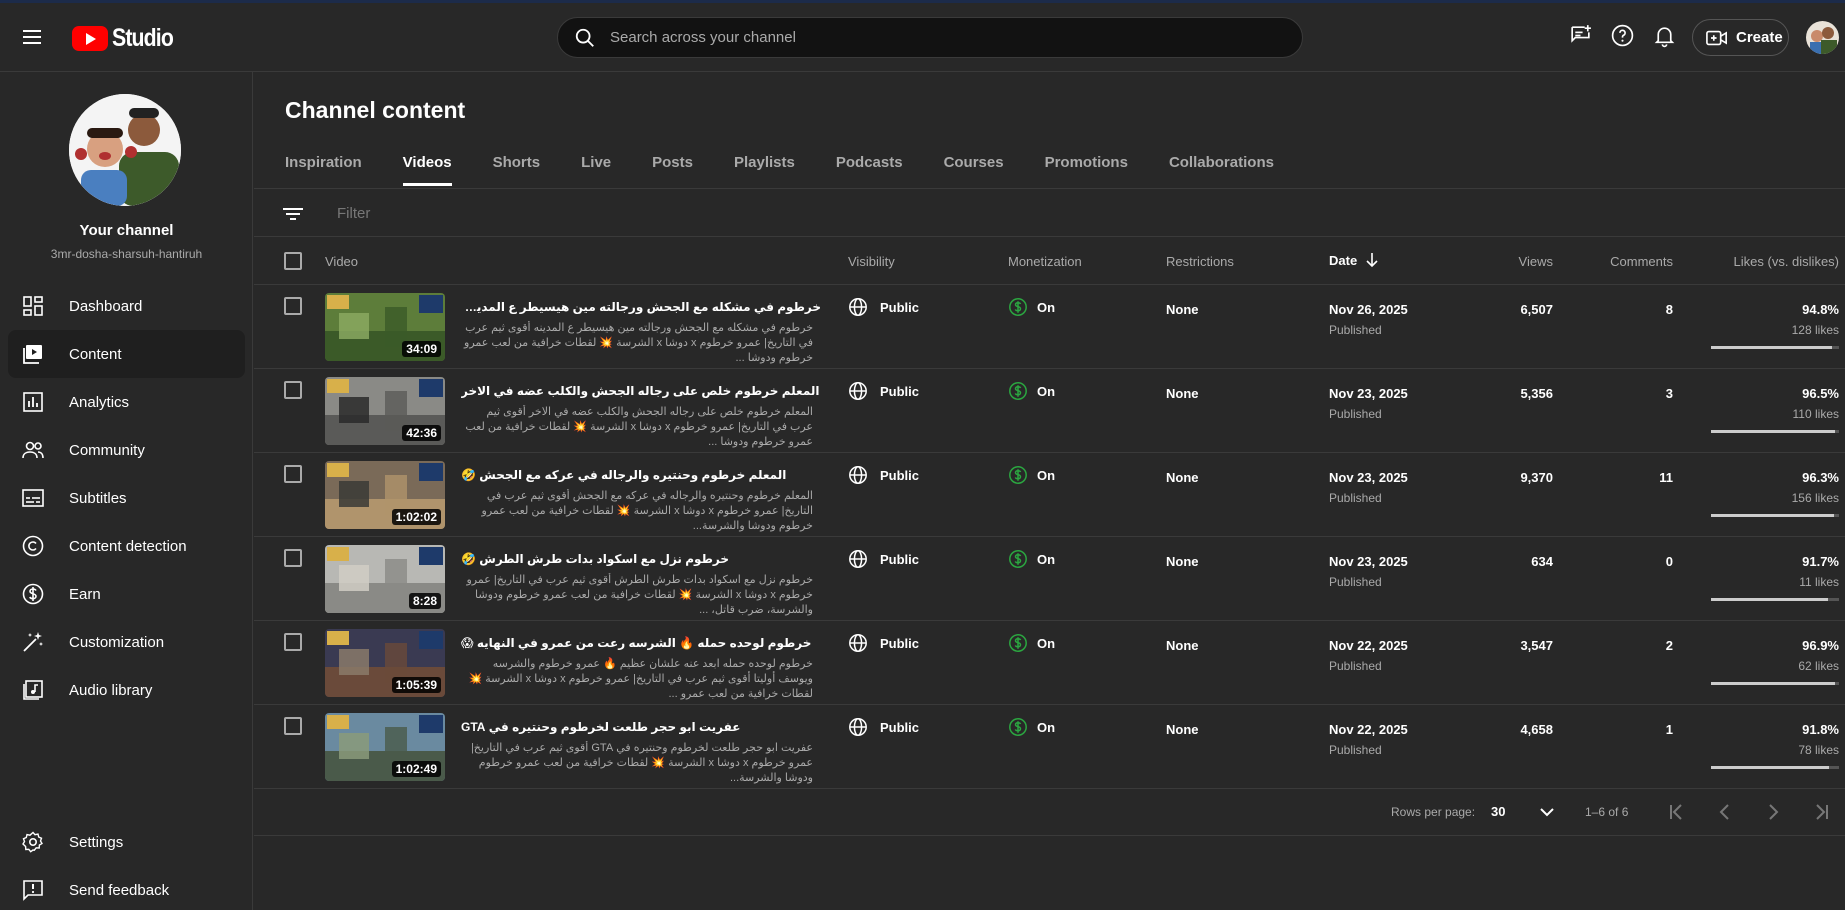 The height and width of the screenshot is (910, 1845). I want to click on last-page-icon, so click(1821, 812).